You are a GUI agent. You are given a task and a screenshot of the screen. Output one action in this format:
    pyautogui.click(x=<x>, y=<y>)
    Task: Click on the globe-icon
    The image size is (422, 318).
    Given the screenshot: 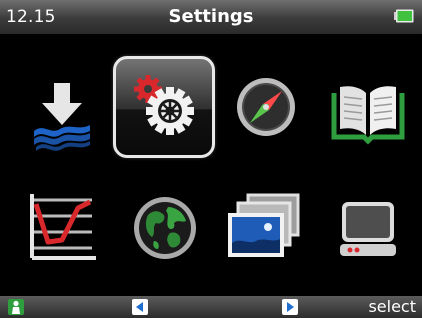 What is the action you would take?
    pyautogui.click(x=165, y=228)
    